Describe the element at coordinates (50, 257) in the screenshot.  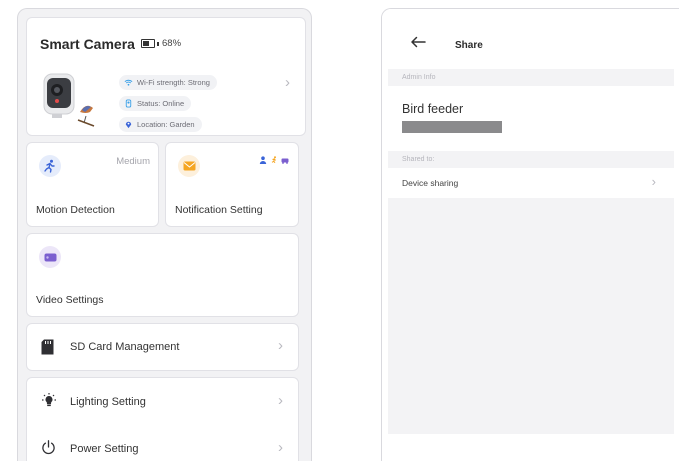
I see `video-camera-icon` at that location.